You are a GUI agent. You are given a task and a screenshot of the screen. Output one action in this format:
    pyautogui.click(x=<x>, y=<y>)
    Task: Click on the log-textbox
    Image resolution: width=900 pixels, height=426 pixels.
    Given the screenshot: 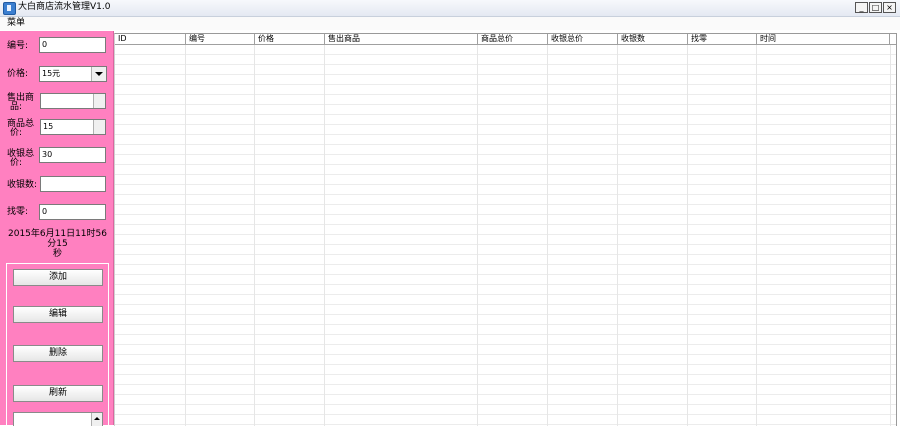 What is the action you would take?
    pyautogui.click(x=58, y=419)
    